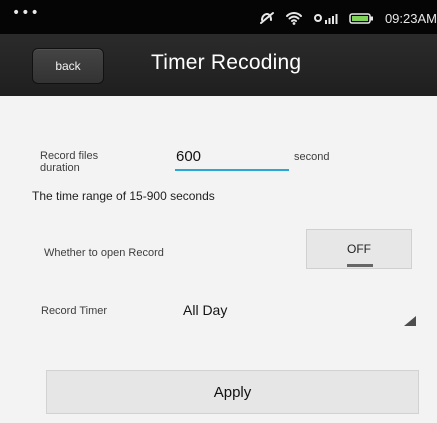  I want to click on open-record-toggle-button: OFF, so click(359, 249).